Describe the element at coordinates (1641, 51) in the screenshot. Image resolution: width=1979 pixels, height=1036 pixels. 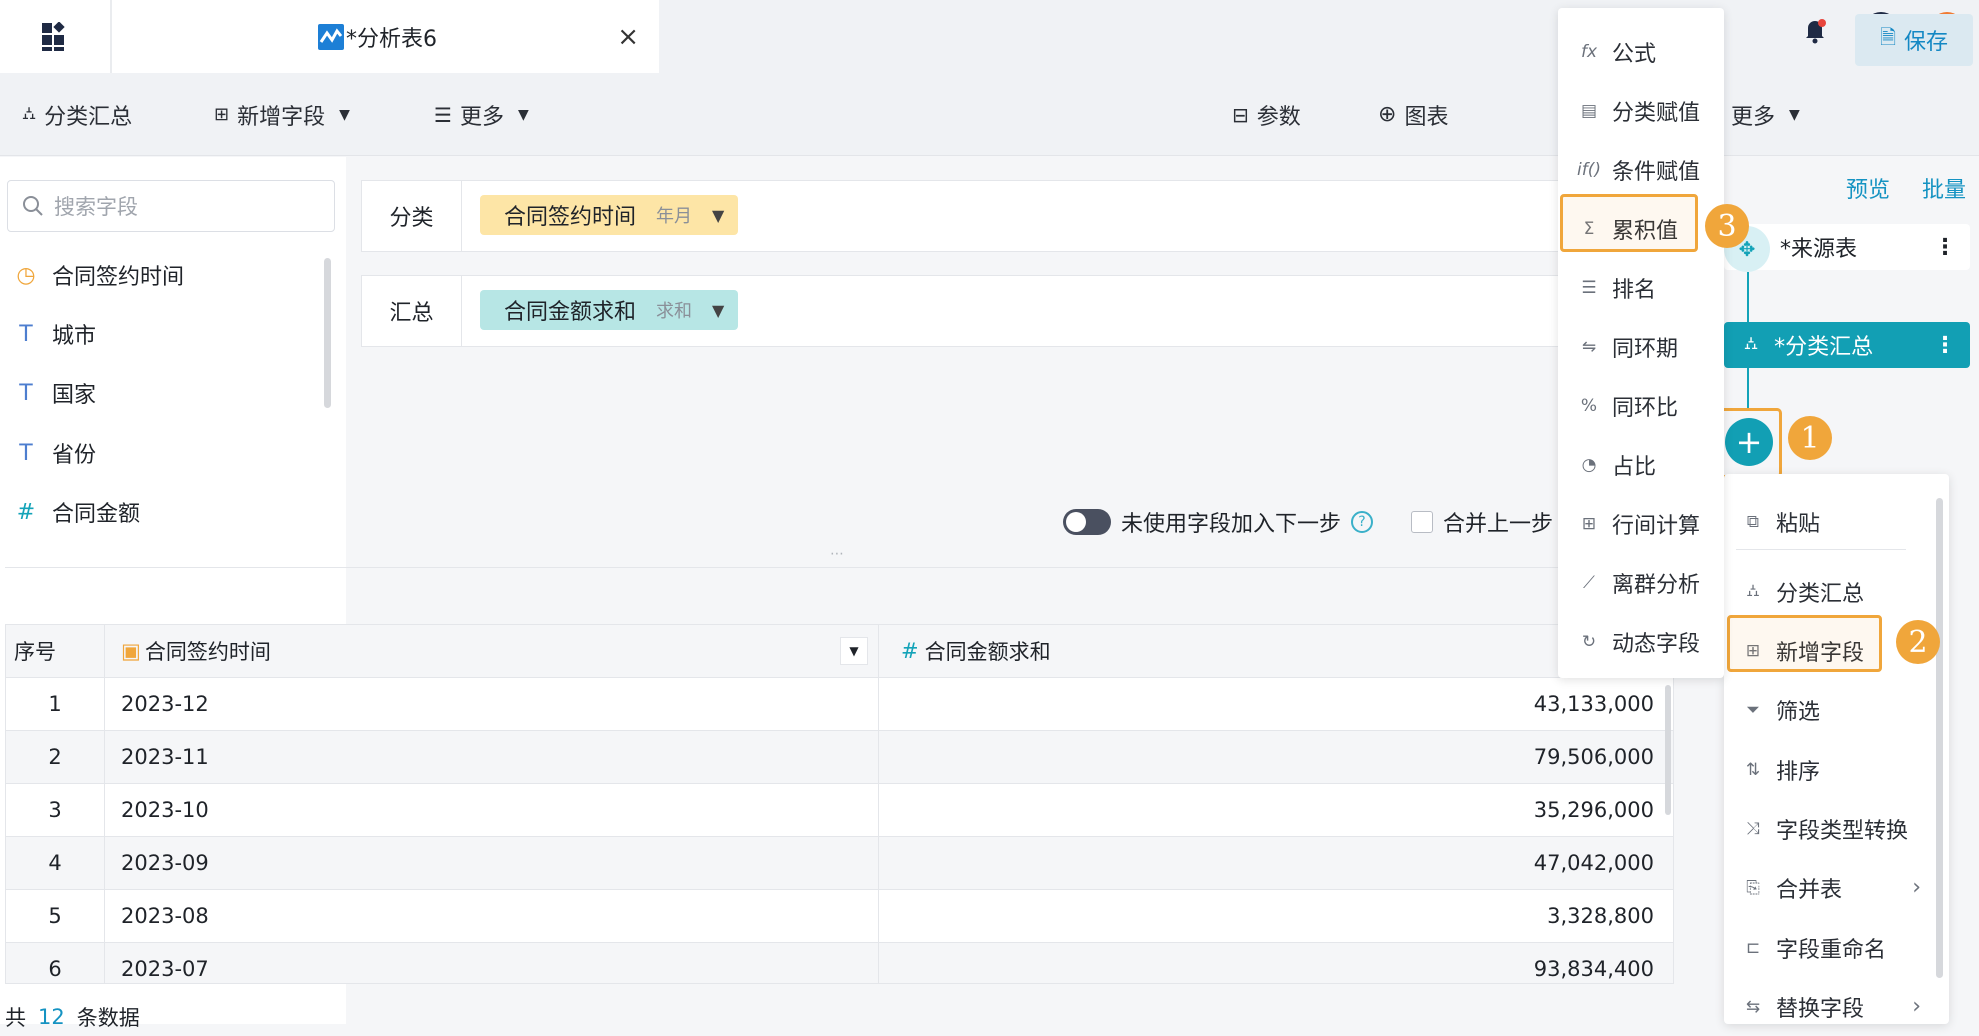
I see `menu-item-formula: fx 公式` at that location.